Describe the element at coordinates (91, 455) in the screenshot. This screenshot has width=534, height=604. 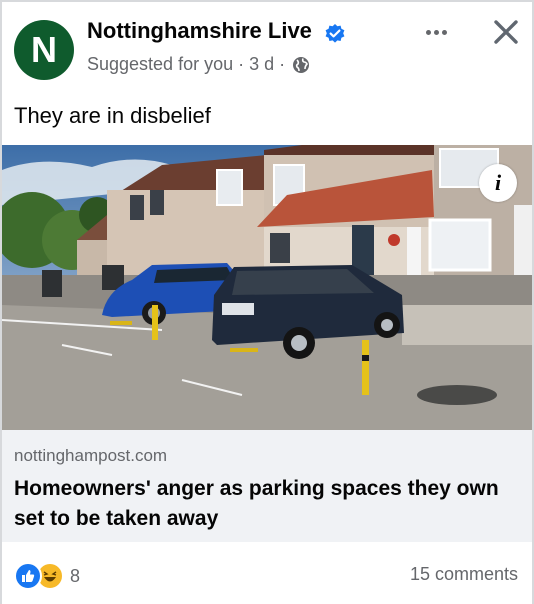
I see `link-domain: nottinghampost.com` at that location.